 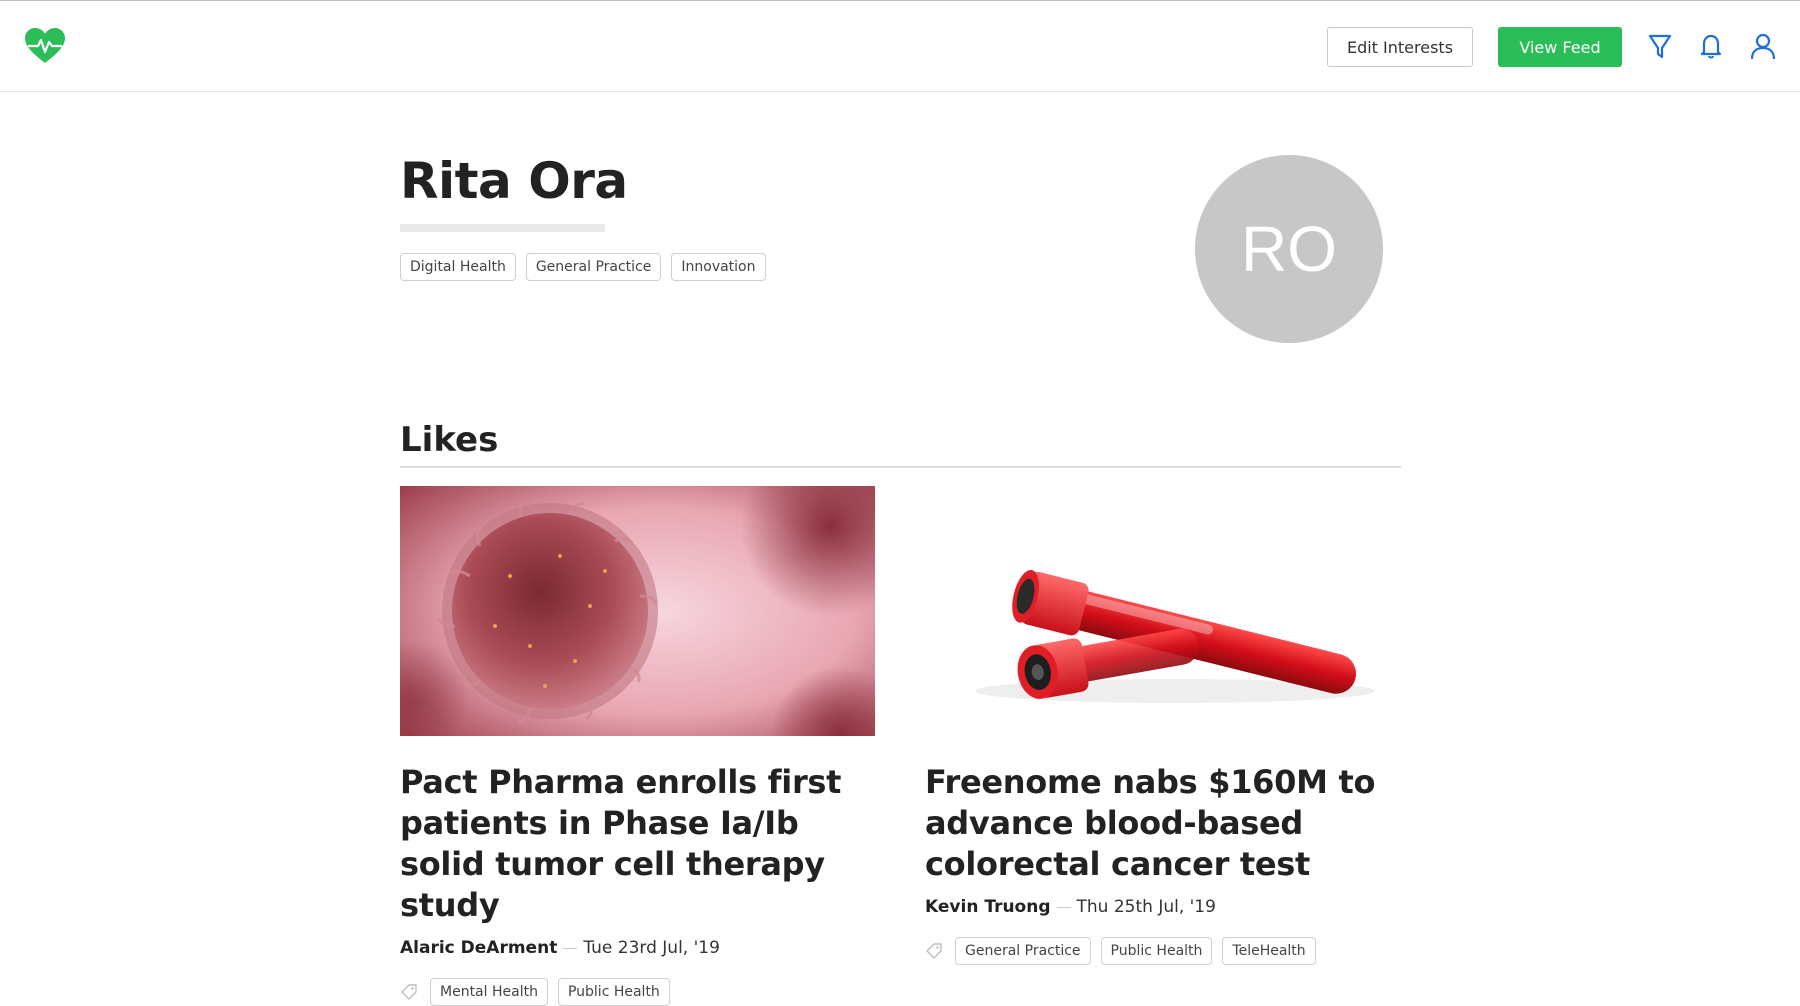 What do you see at coordinates (1400, 47) in the screenshot?
I see `edit-interests-button: Edit Interests` at bounding box center [1400, 47].